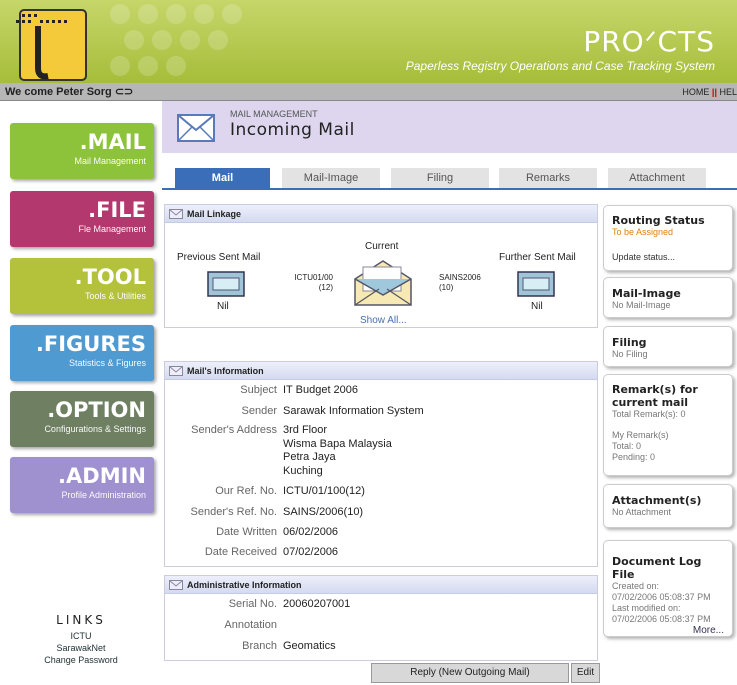 The height and width of the screenshot is (685, 737). What do you see at coordinates (107, 363) in the screenshot?
I see `module-figures-sub: Statistics & Figures` at bounding box center [107, 363].